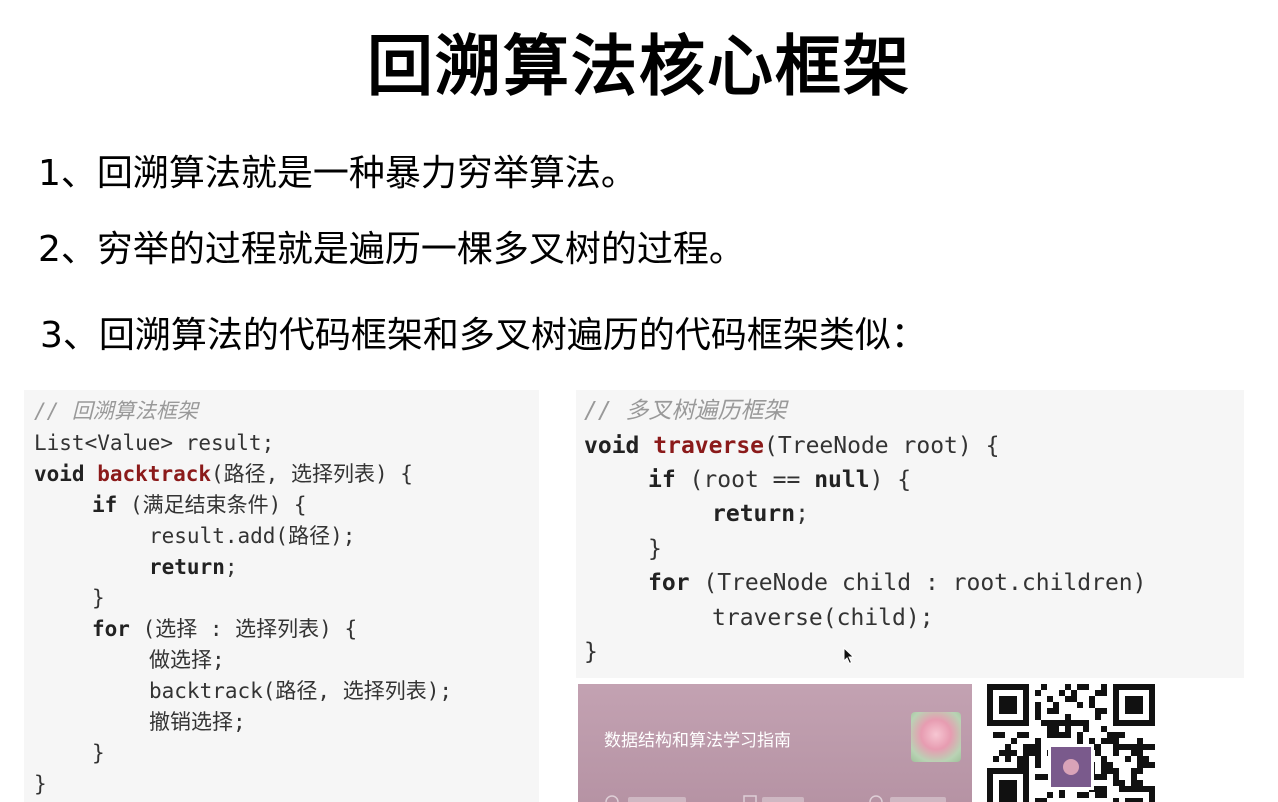 Image resolution: width=1278 pixels, height=802 pixels. I want to click on code-text: ) {, so click(890, 480).